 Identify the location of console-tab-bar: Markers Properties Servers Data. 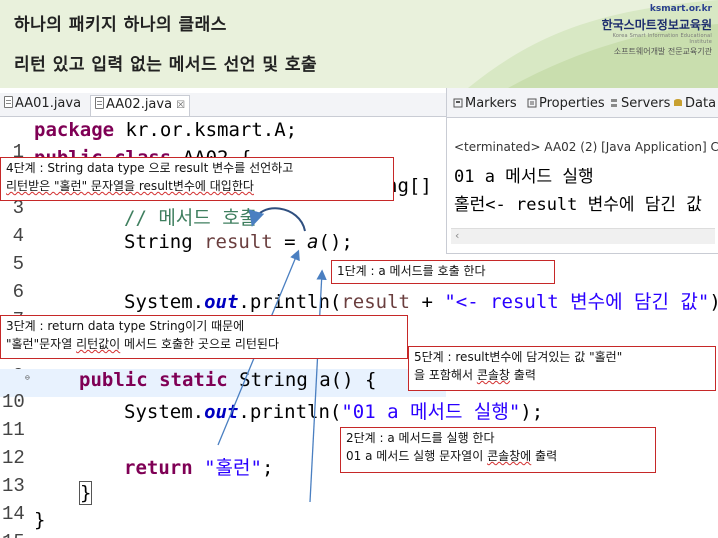
(582, 103).